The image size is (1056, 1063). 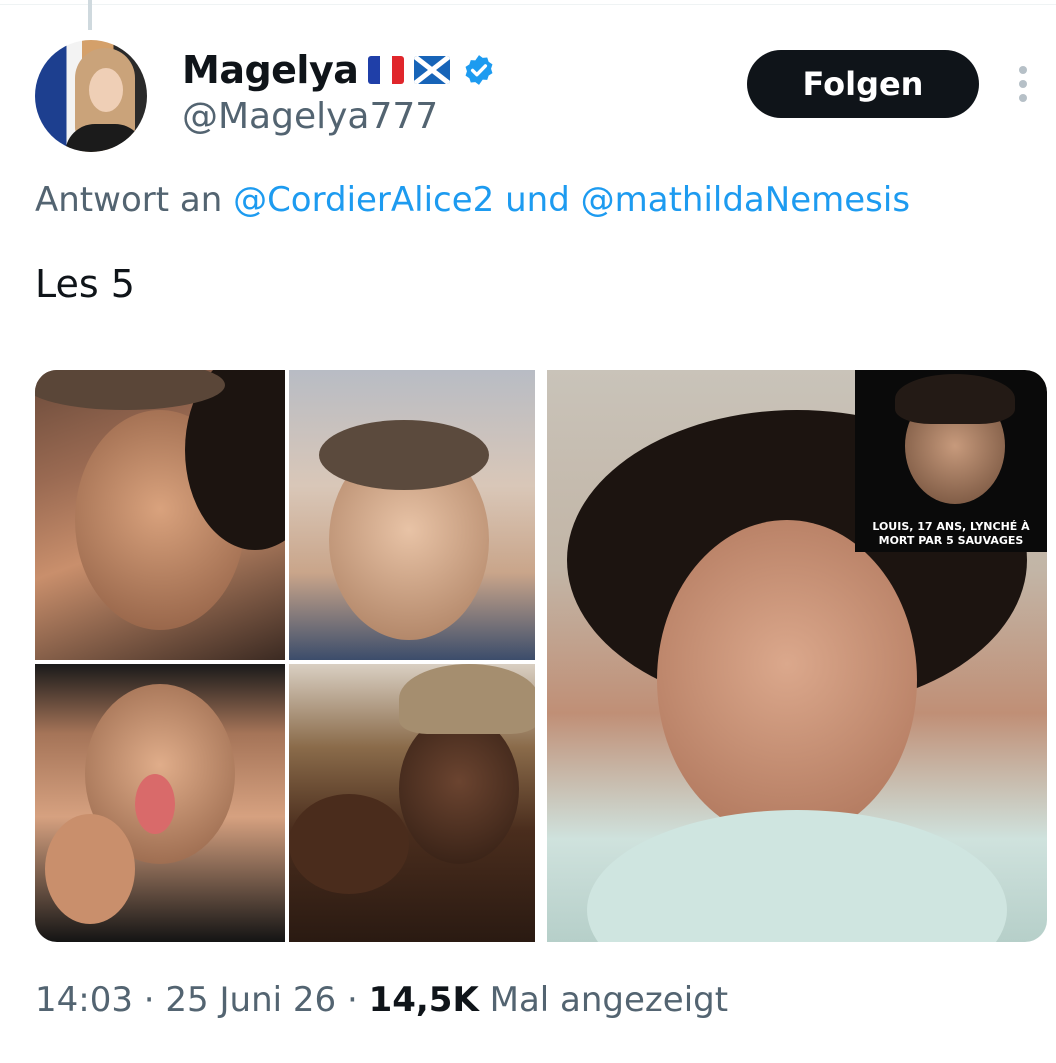 What do you see at coordinates (129, 200) in the screenshot?
I see `reply-prefix: Antwort an` at bounding box center [129, 200].